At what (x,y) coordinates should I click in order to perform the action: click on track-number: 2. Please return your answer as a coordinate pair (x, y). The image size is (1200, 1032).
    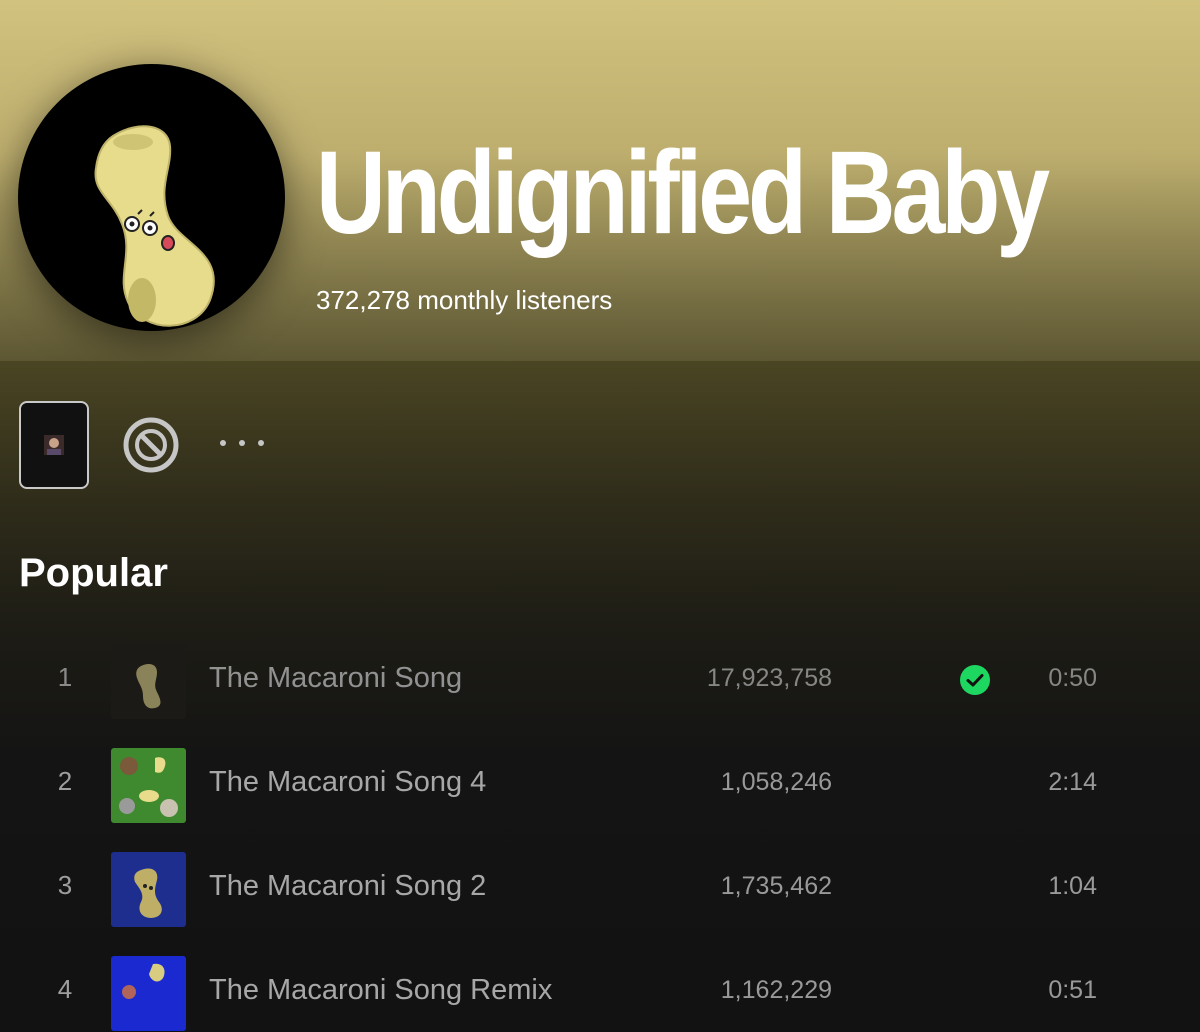
    Looking at the image, I should click on (65, 781).